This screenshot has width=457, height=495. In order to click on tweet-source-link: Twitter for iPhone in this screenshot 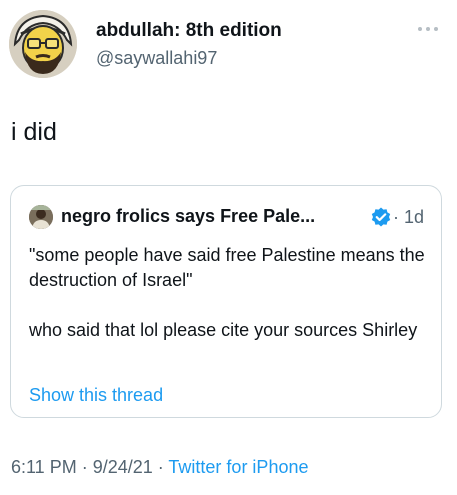, I will do `click(238, 467)`.